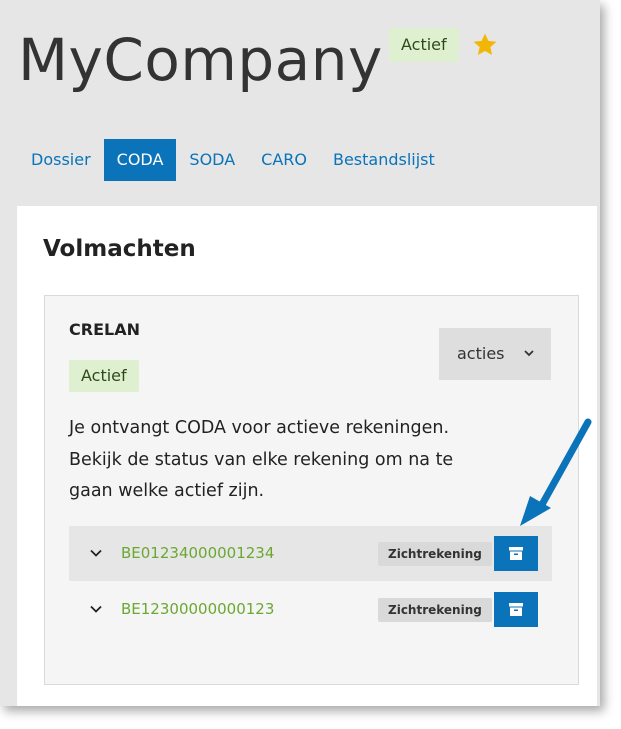 Image resolution: width=621 pixels, height=729 pixels. Describe the element at coordinates (485, 45) in the screenshot. I see `star-icon` at that location.